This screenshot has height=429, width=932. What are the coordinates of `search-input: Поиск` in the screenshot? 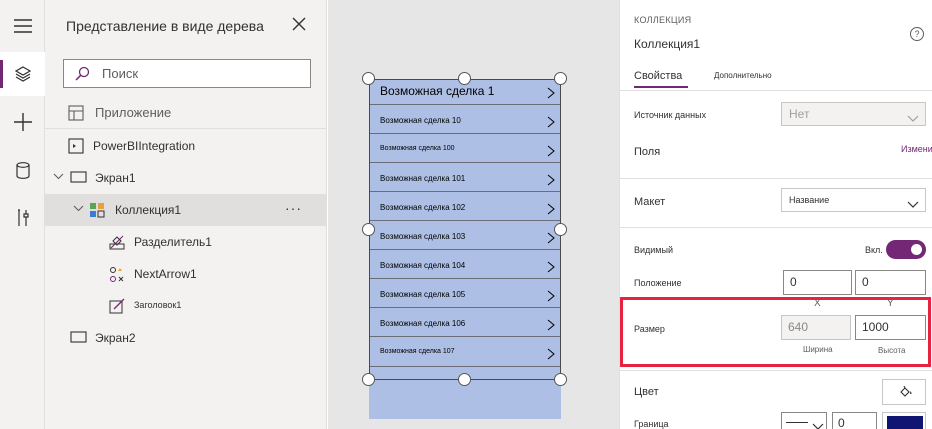 It's located at (187, 73).